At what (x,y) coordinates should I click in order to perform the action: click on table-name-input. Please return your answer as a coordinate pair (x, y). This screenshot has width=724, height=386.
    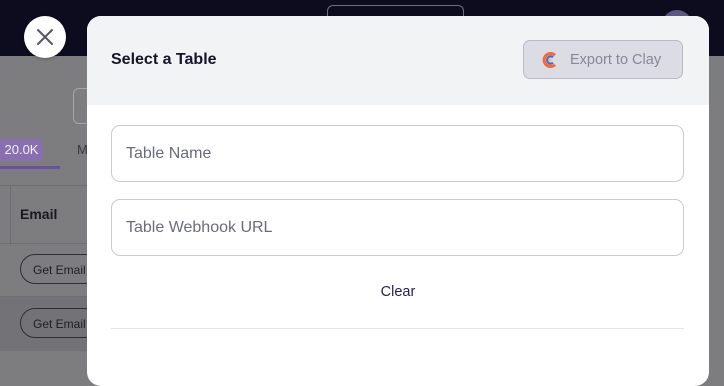
    Looking at the image, I should click on (397, 153).